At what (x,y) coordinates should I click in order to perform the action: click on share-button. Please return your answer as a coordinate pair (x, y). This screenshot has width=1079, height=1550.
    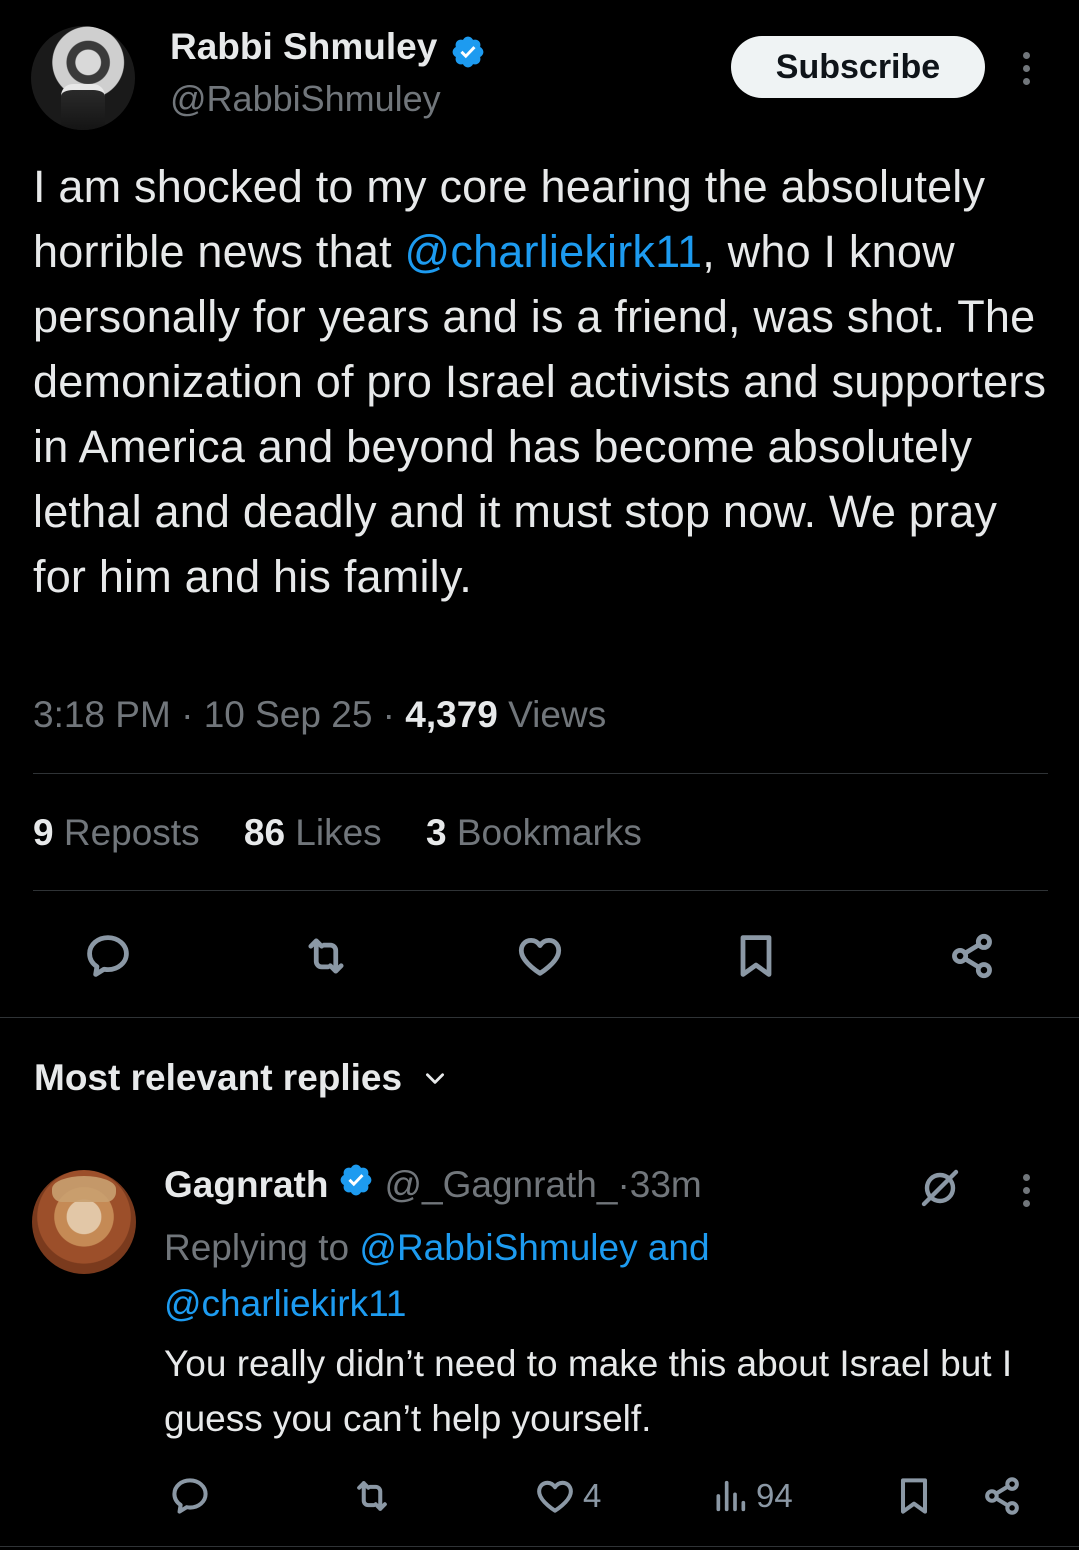
    Looking at the image, I should click on (972, 956).